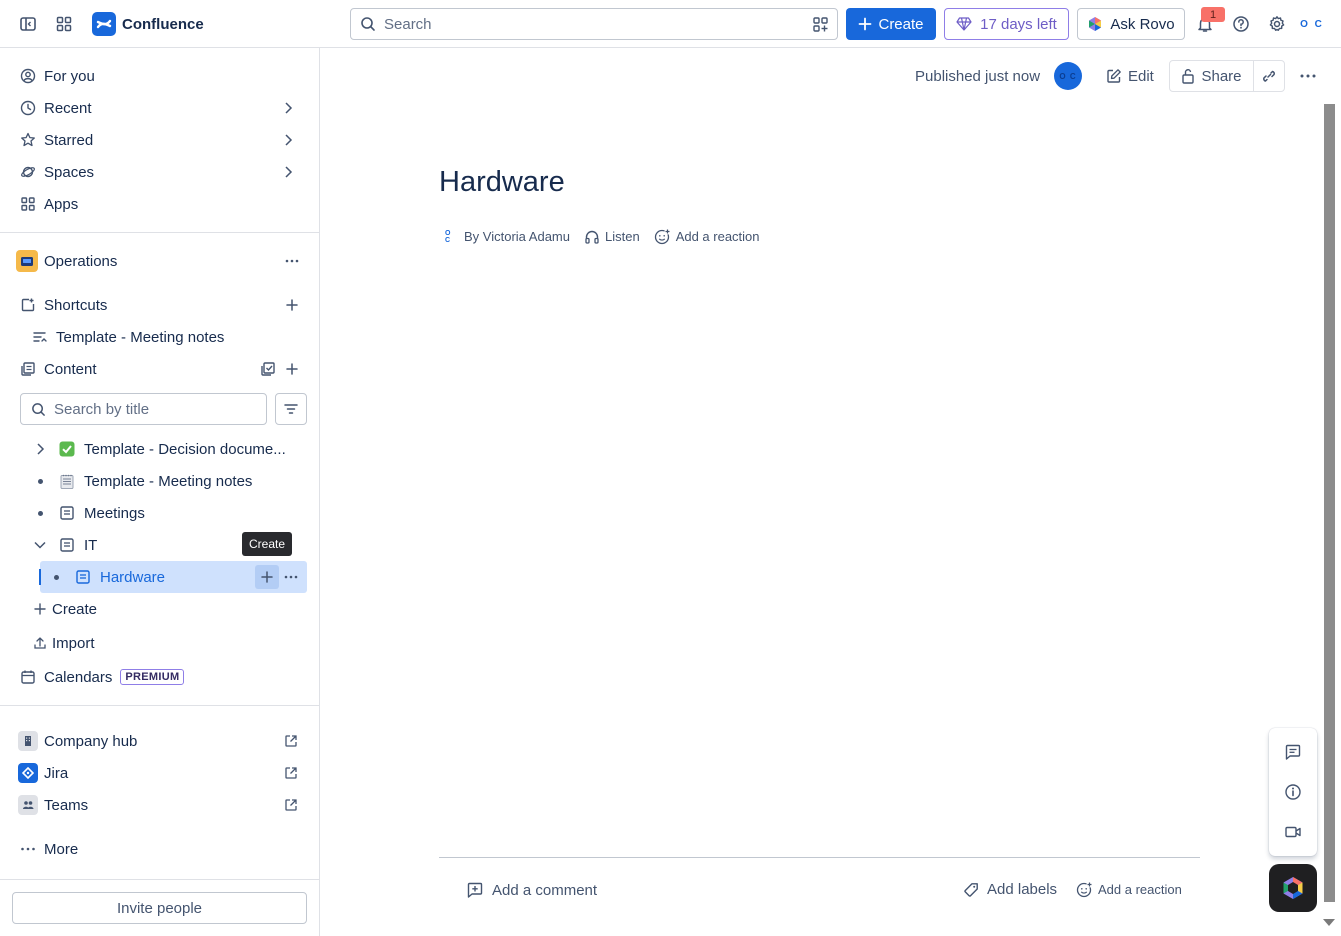 The image size is (1341, 936). Describe the element at coordinates (1131, 24) in the screenshot. I see `ask-rovo-button: Ask Rovo` at that location.